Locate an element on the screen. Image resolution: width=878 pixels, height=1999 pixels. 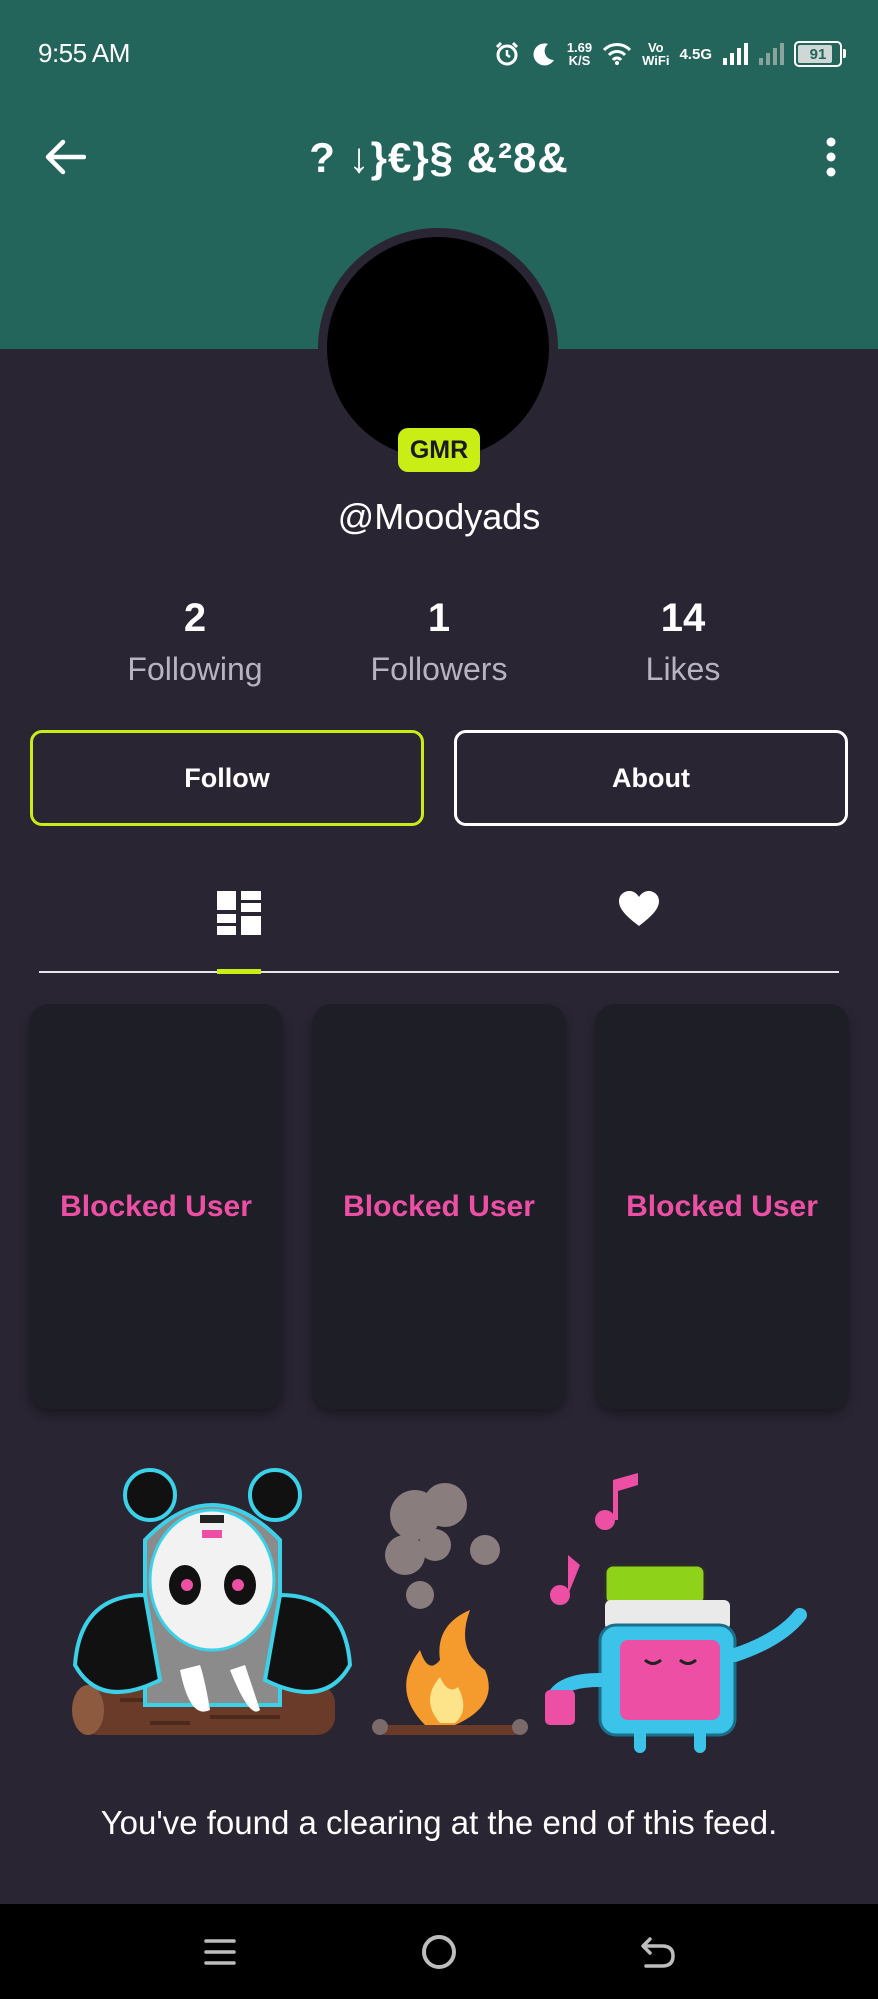
more-vertical-icon is located at coordinates (831, 157).